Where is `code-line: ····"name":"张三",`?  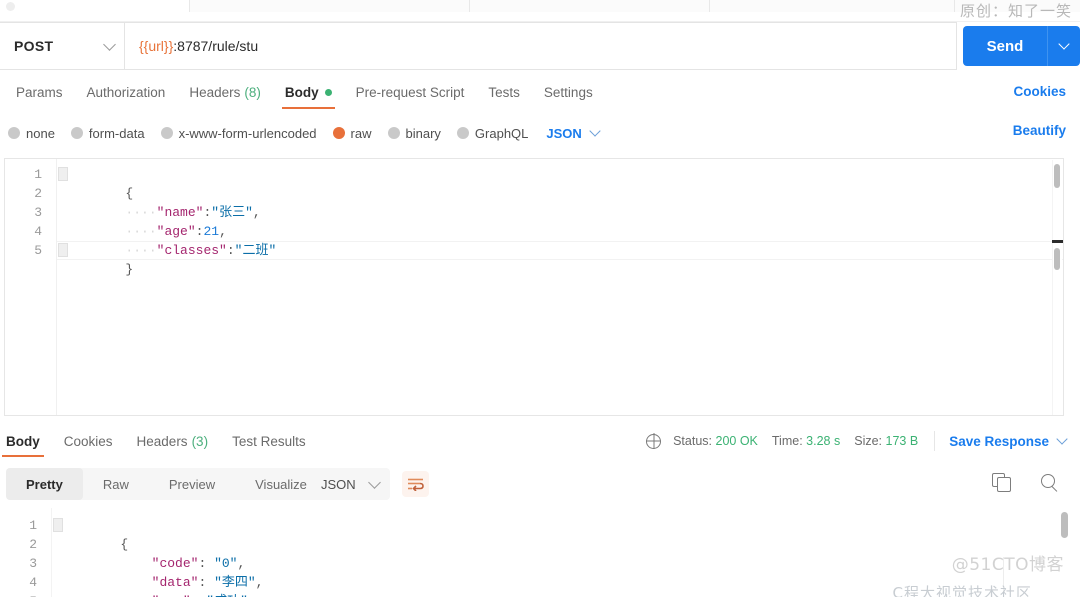 code-line: ····"name":"张三", is located at coordinates (563, 202).